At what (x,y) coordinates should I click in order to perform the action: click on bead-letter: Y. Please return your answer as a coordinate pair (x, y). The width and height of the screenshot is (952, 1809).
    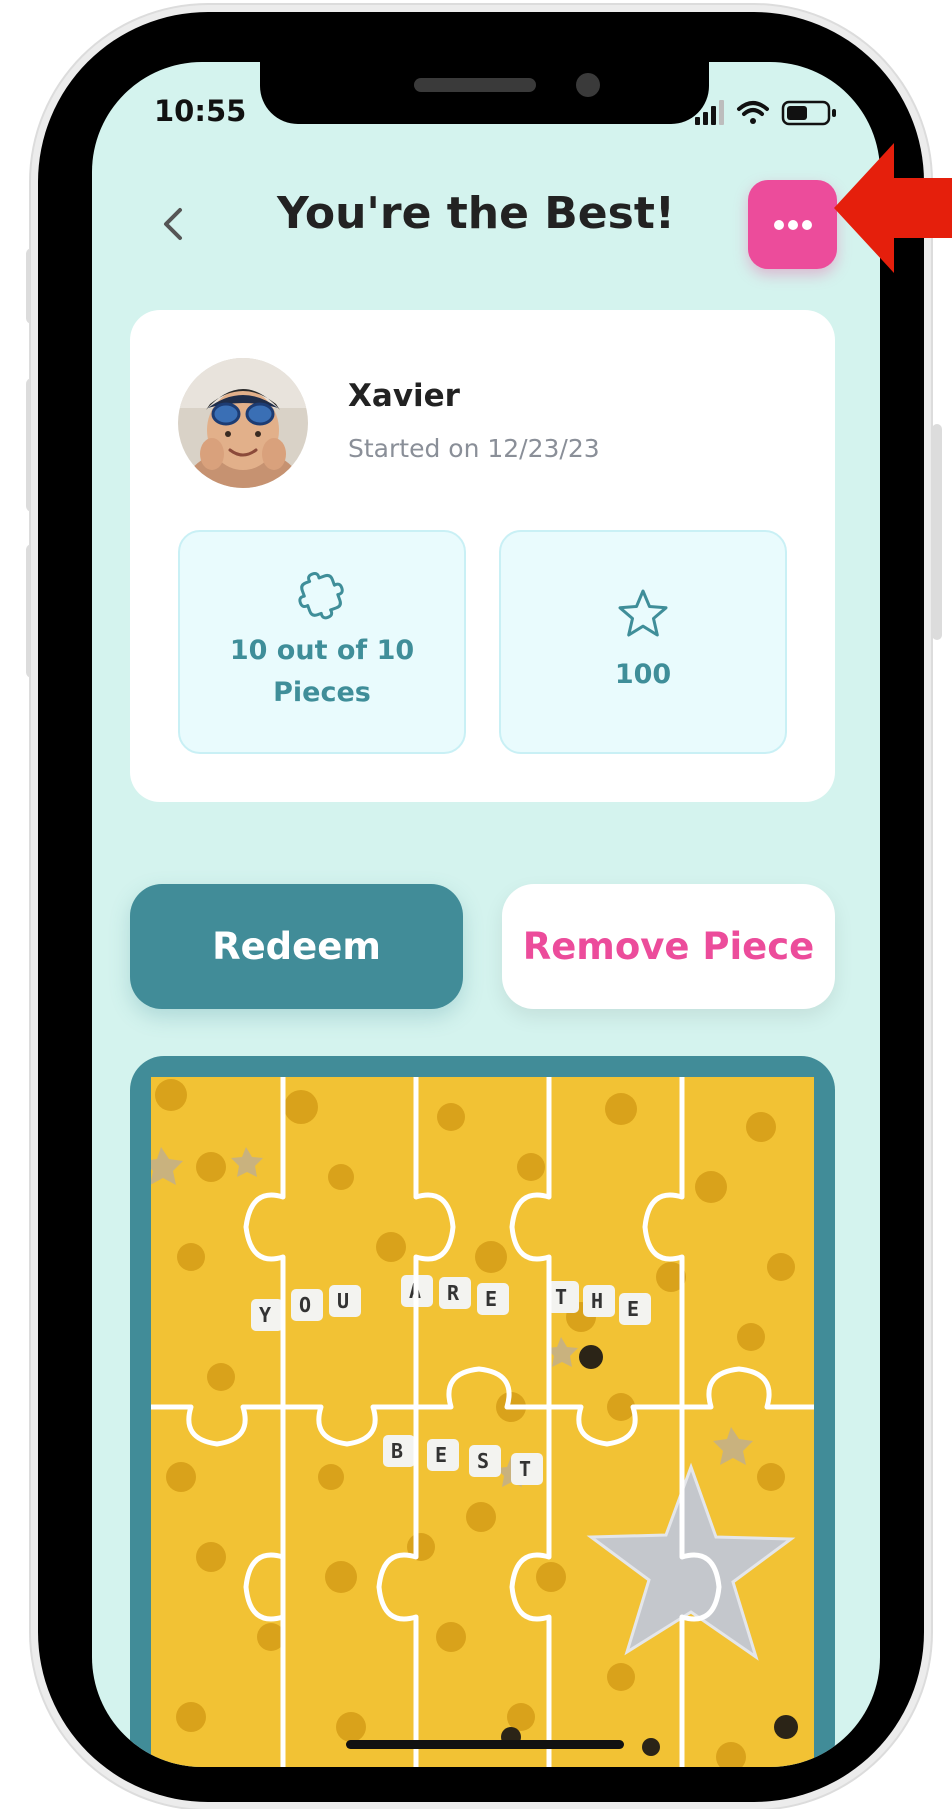
    Looking at the image, I should click on (265, 1315).